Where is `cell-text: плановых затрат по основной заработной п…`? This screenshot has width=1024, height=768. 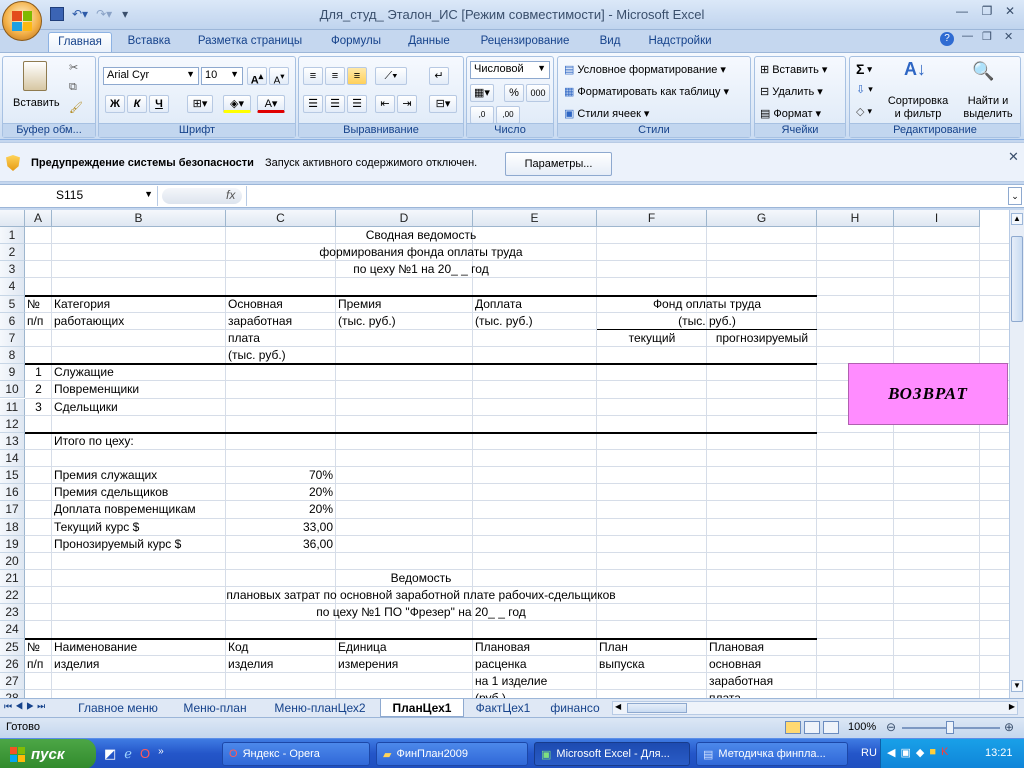
cell-text: плановых затрат по основной заработной п… is located at coordinates (421, 595).